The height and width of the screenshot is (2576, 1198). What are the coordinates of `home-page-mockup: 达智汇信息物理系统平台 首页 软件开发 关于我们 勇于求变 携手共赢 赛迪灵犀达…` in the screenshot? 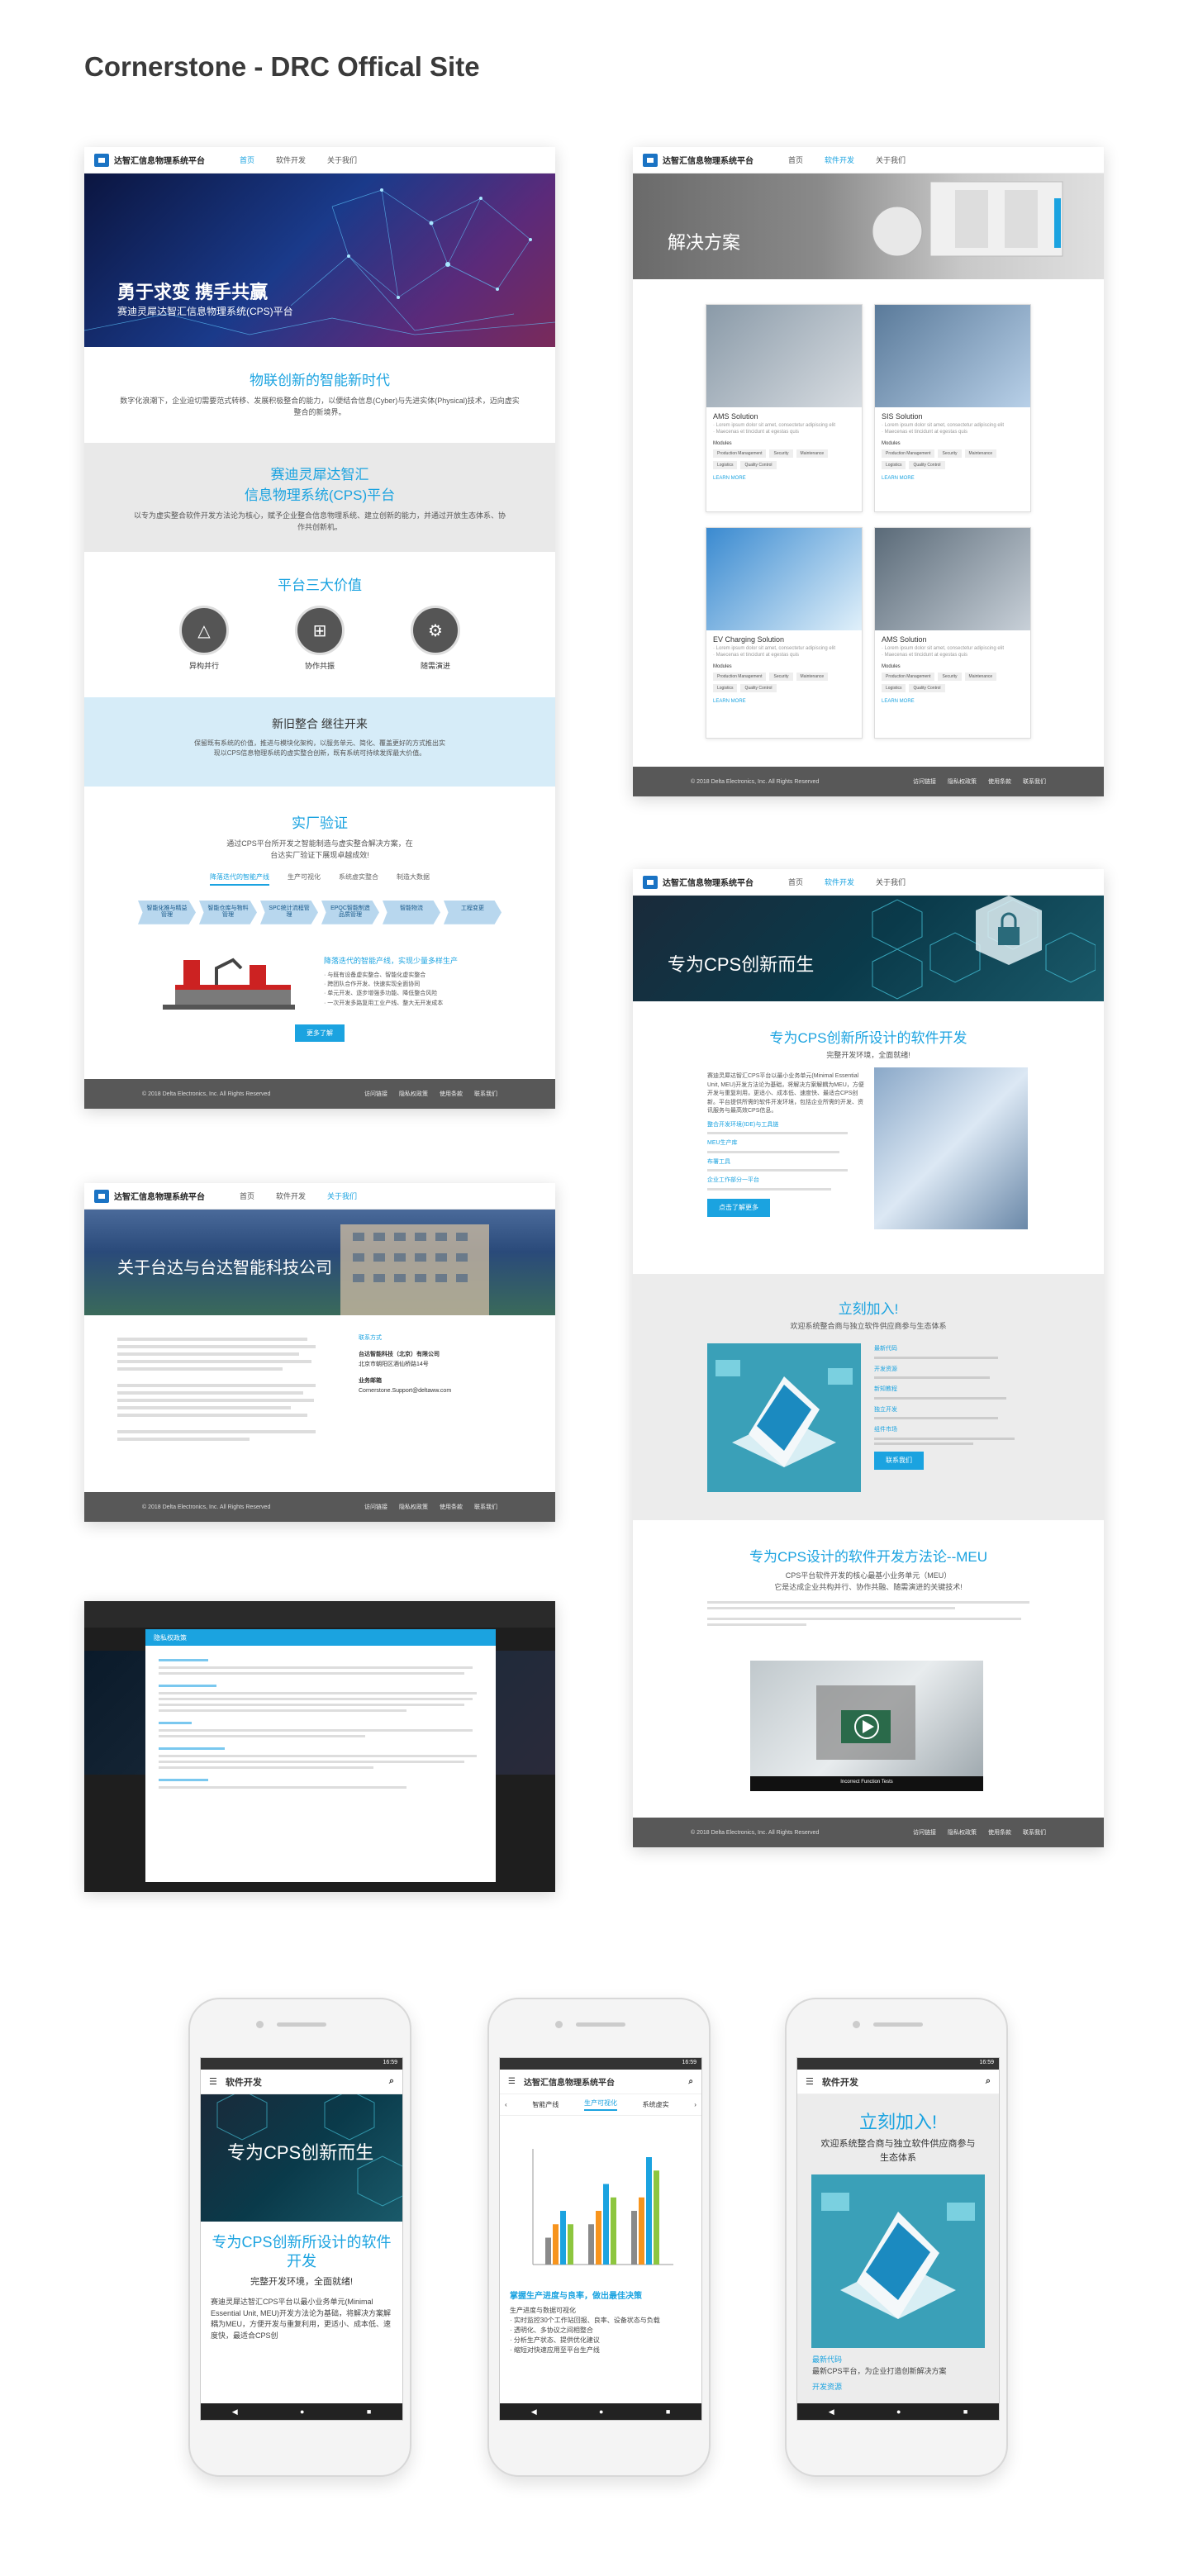 It's located at (319, 628).